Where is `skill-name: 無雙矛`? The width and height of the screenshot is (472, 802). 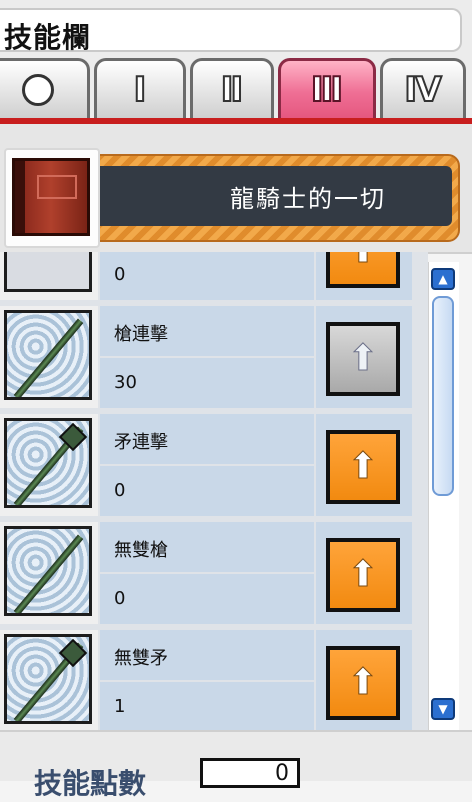
skill-name: 無雙矛 is located at coordinates (141, 658).